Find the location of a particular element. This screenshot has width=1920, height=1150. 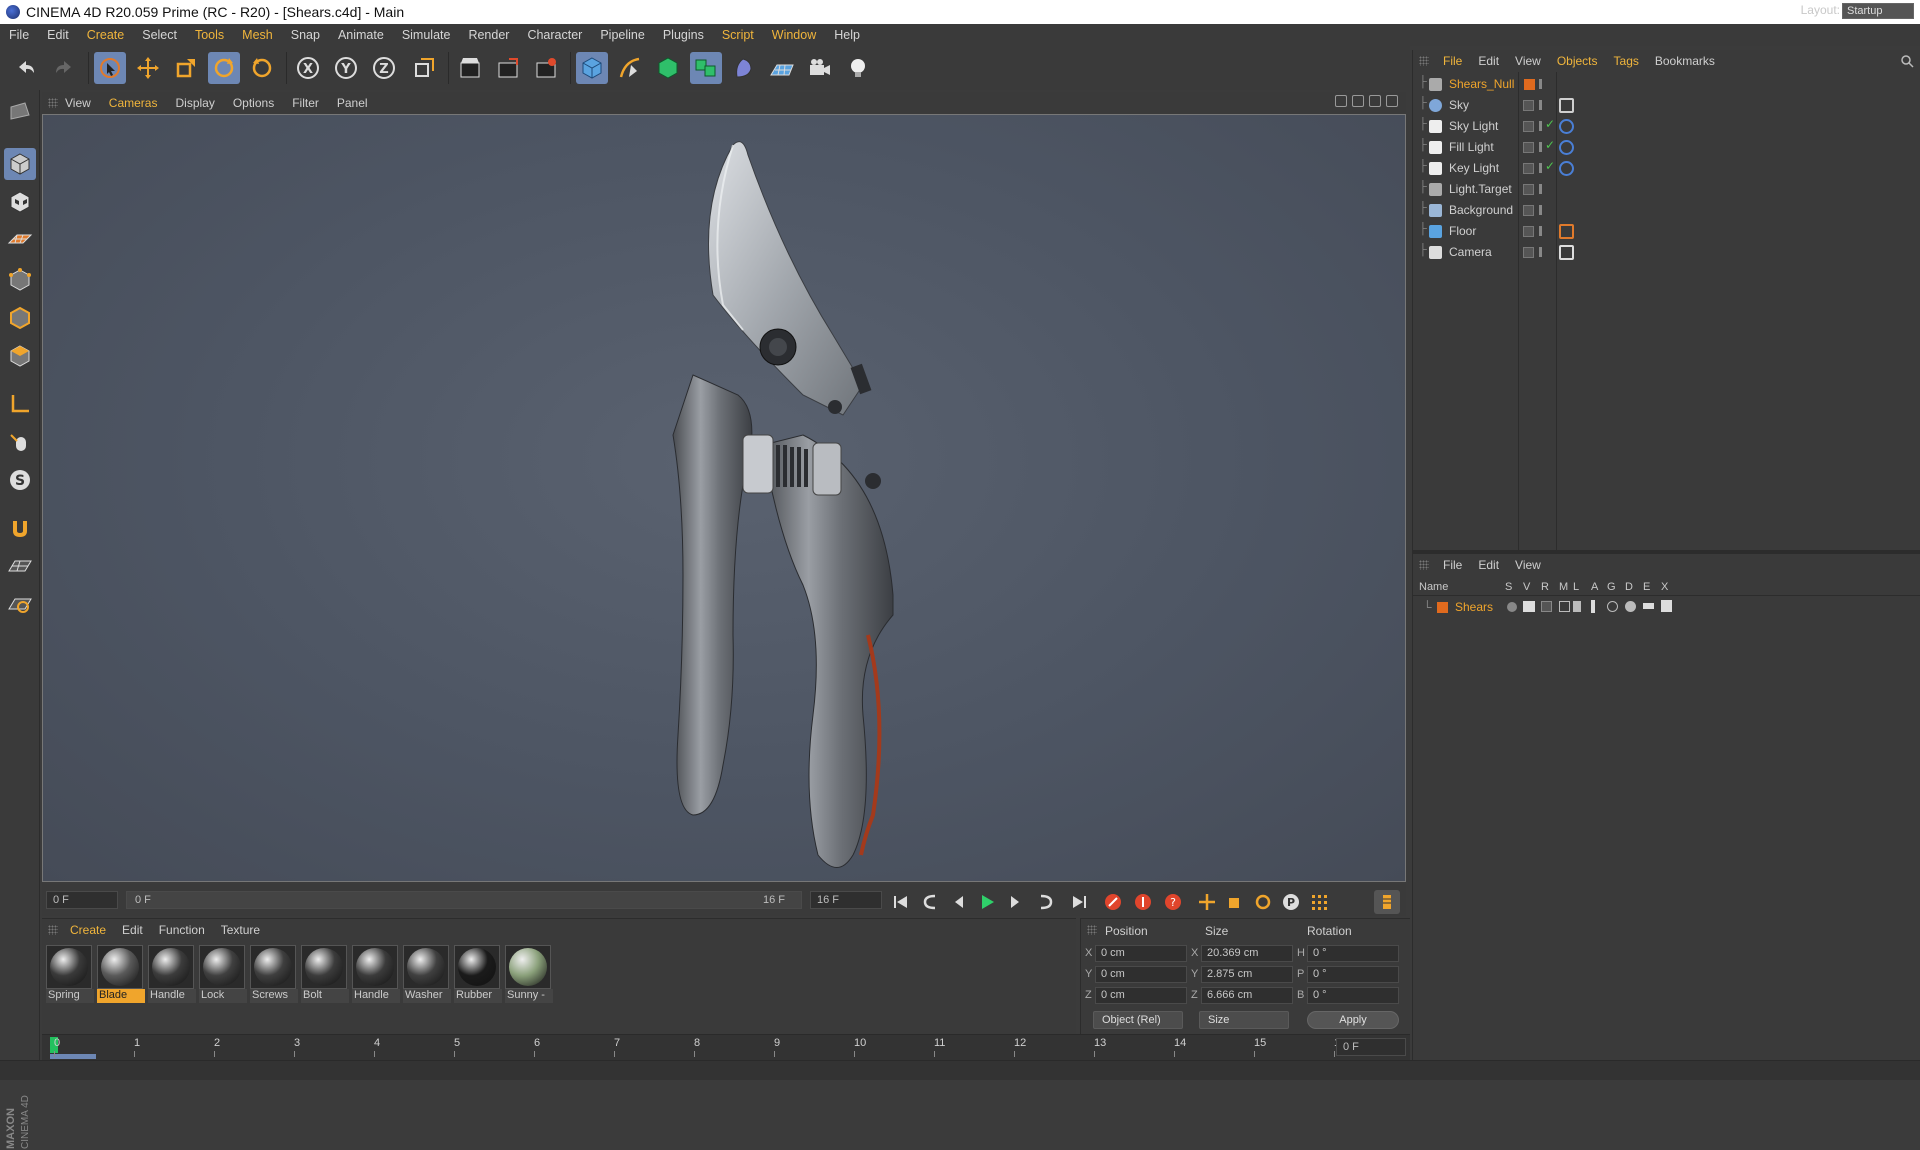

viewport-menu-view: View is located at coordinates (78, 103).